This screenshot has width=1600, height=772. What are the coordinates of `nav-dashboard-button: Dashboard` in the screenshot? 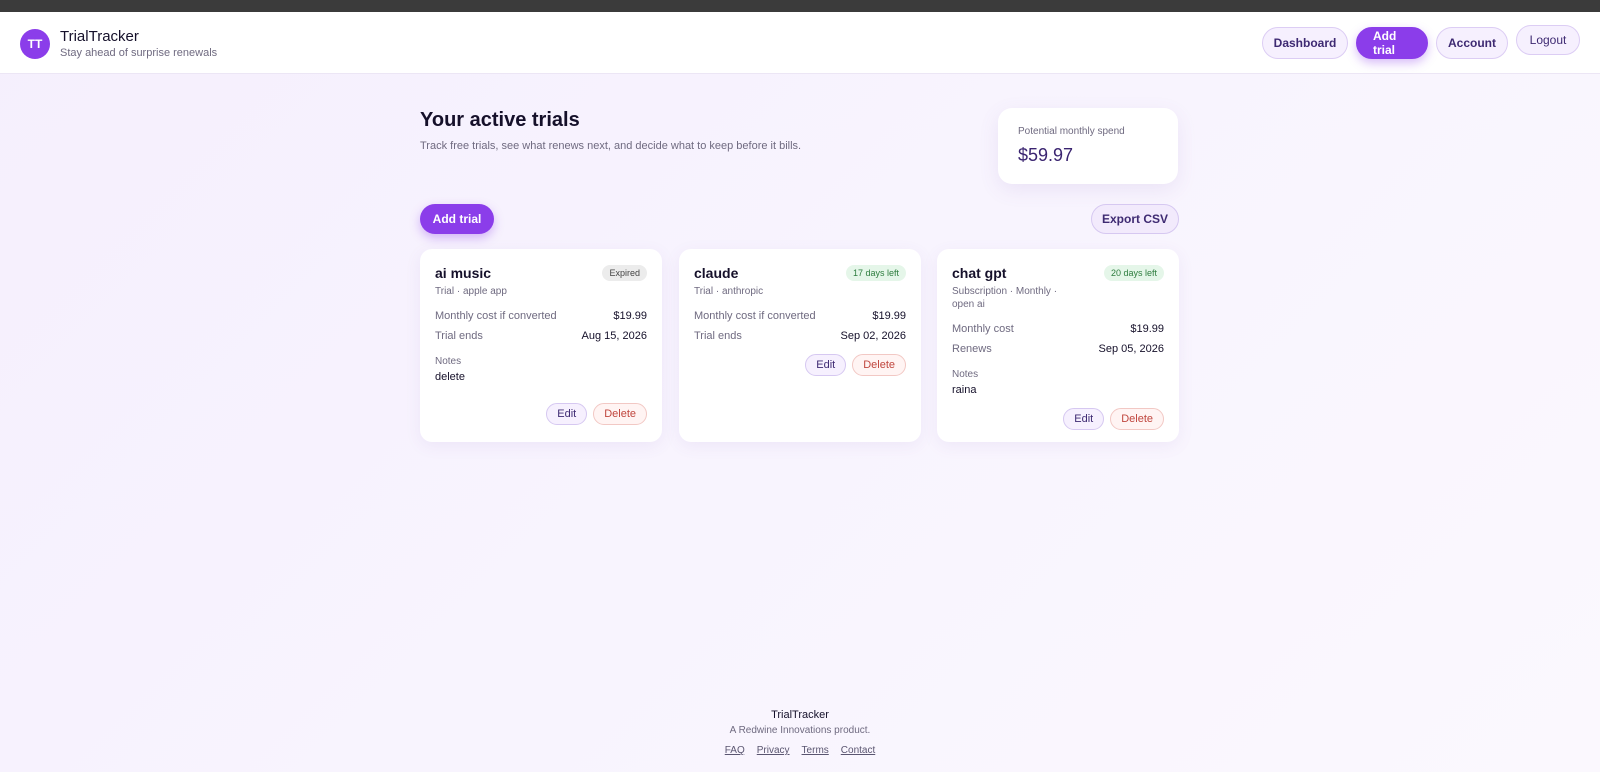 It's located at (1305, 43).